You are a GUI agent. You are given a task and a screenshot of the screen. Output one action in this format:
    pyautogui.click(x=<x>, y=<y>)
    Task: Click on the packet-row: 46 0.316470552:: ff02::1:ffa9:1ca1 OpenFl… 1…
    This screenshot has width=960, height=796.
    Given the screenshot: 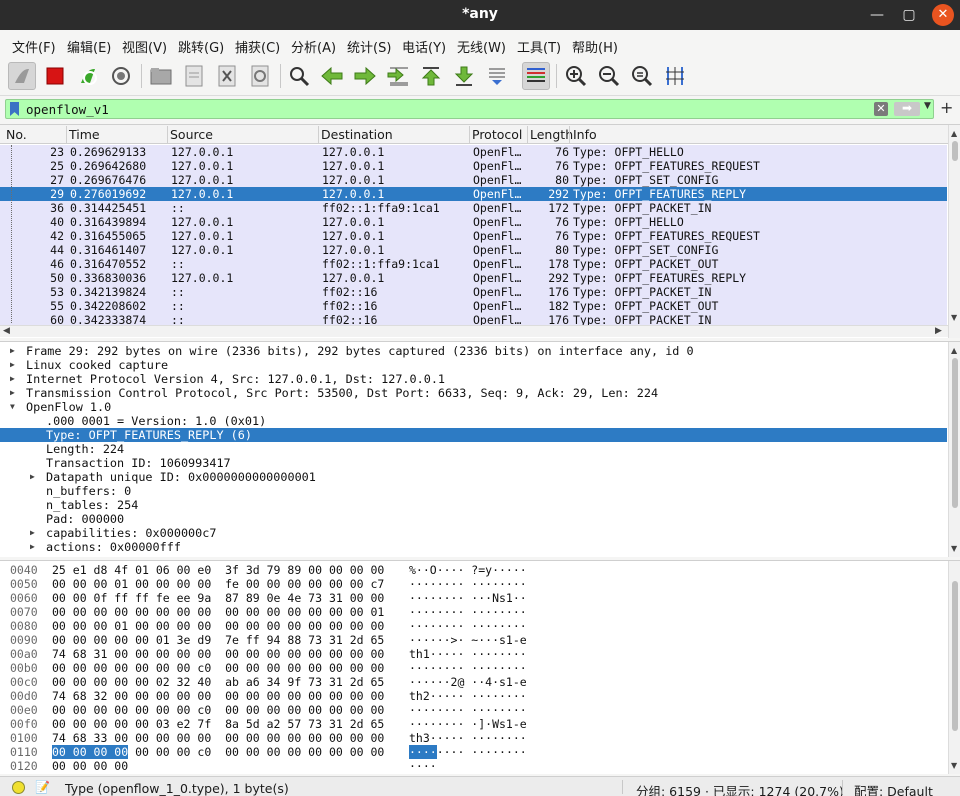 What is the action you would take?
    pyautogui.click(x=473, y=264)
    